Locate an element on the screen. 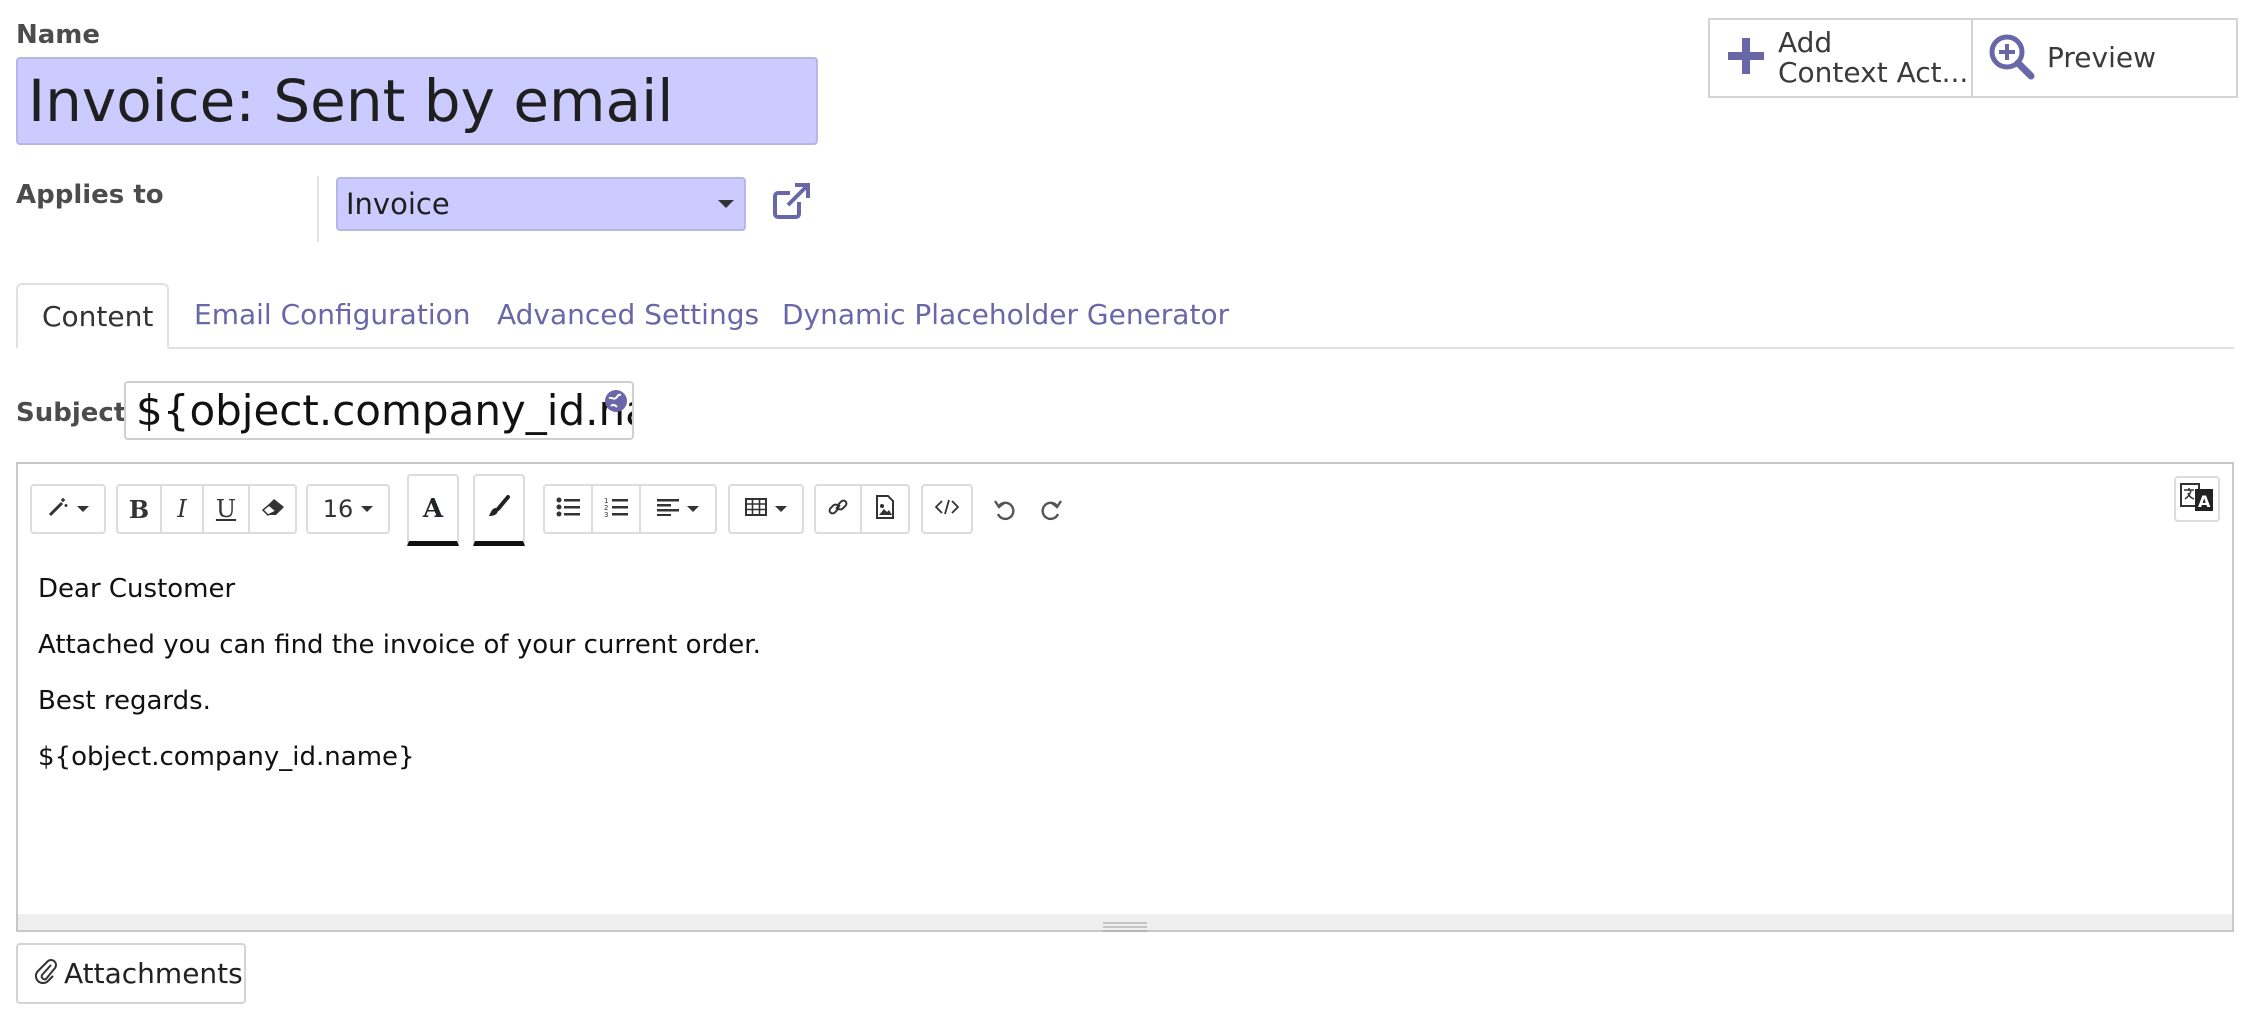 This screenshot has width=2250, height=1028. plus-icon is located at coordinates (1746, 58).